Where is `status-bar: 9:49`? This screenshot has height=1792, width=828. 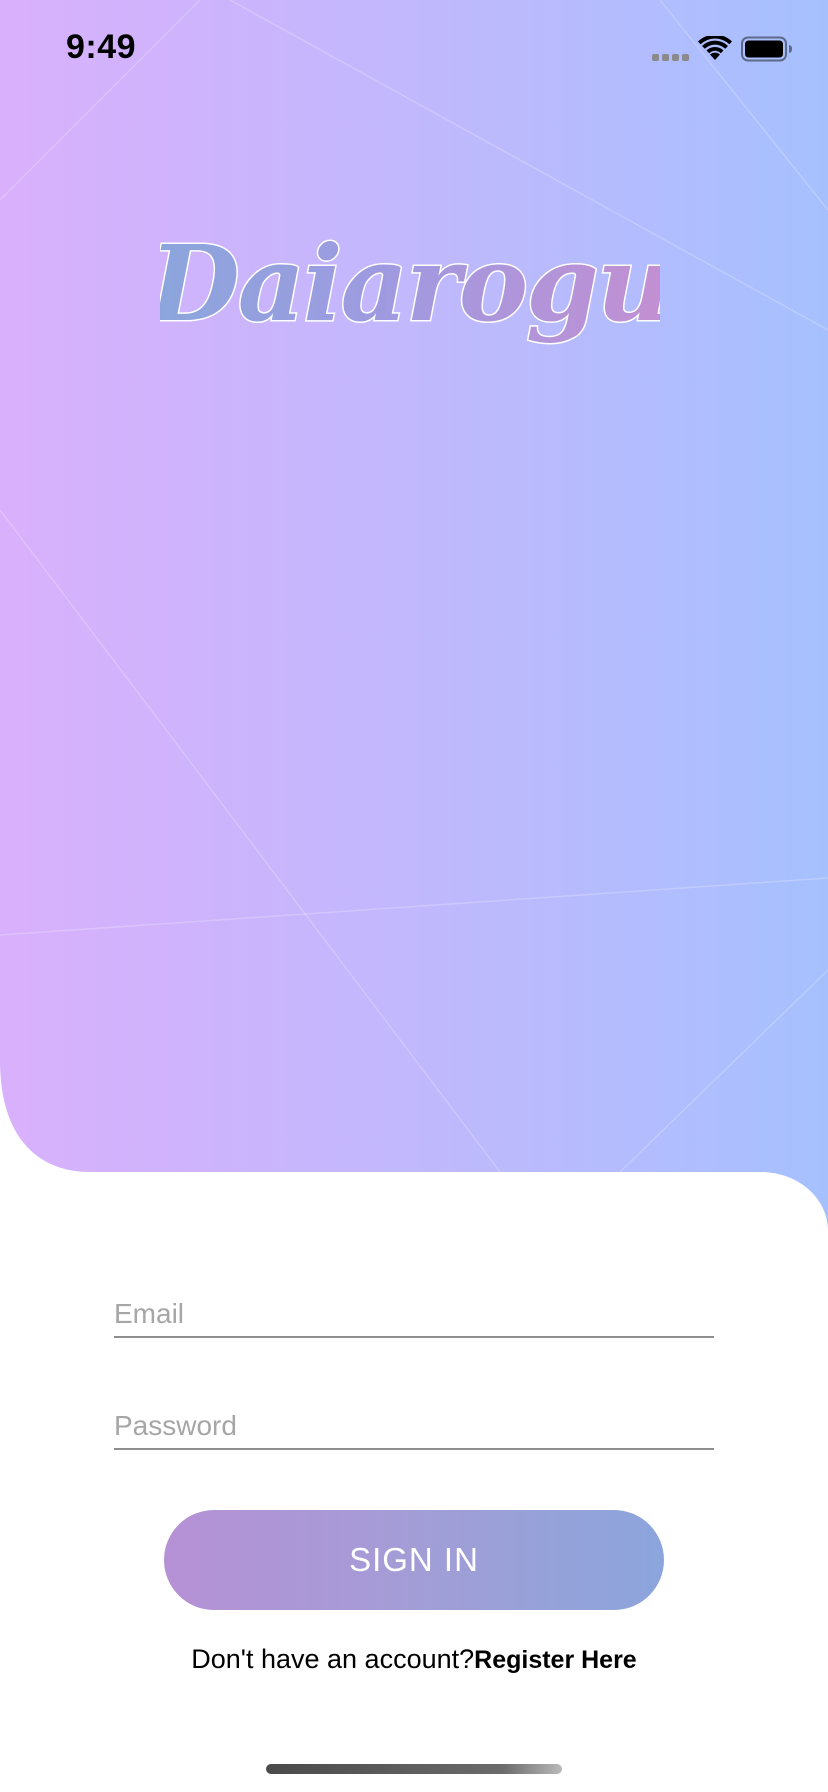 status-bar: 9:49 is located at coordinates (414, 50).